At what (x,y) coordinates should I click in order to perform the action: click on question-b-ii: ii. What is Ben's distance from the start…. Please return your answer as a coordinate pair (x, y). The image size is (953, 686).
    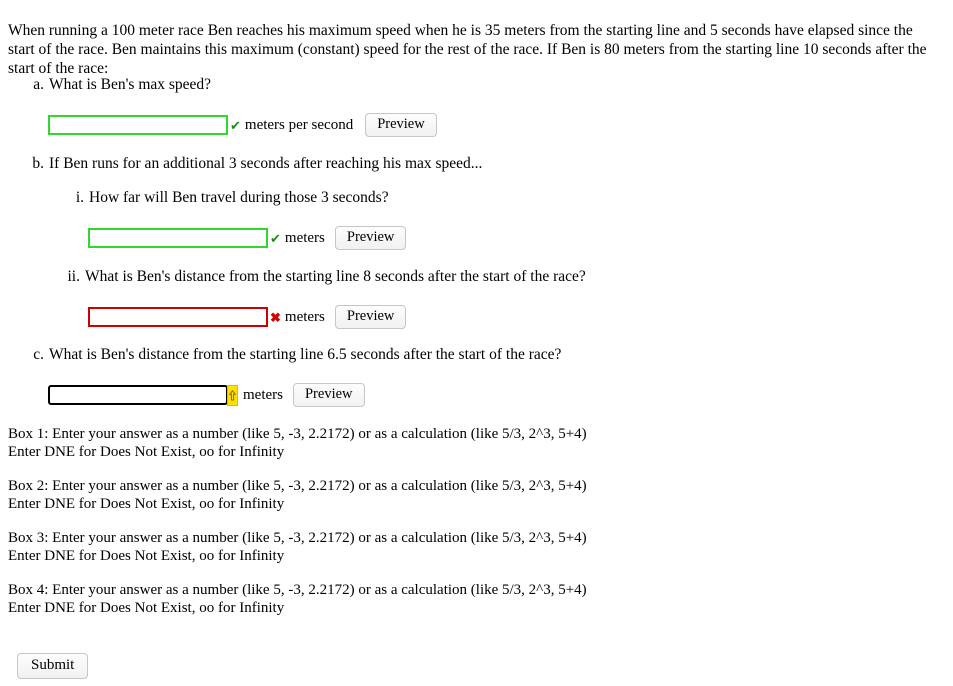
    Looking at the image, I should click on (509, 276).